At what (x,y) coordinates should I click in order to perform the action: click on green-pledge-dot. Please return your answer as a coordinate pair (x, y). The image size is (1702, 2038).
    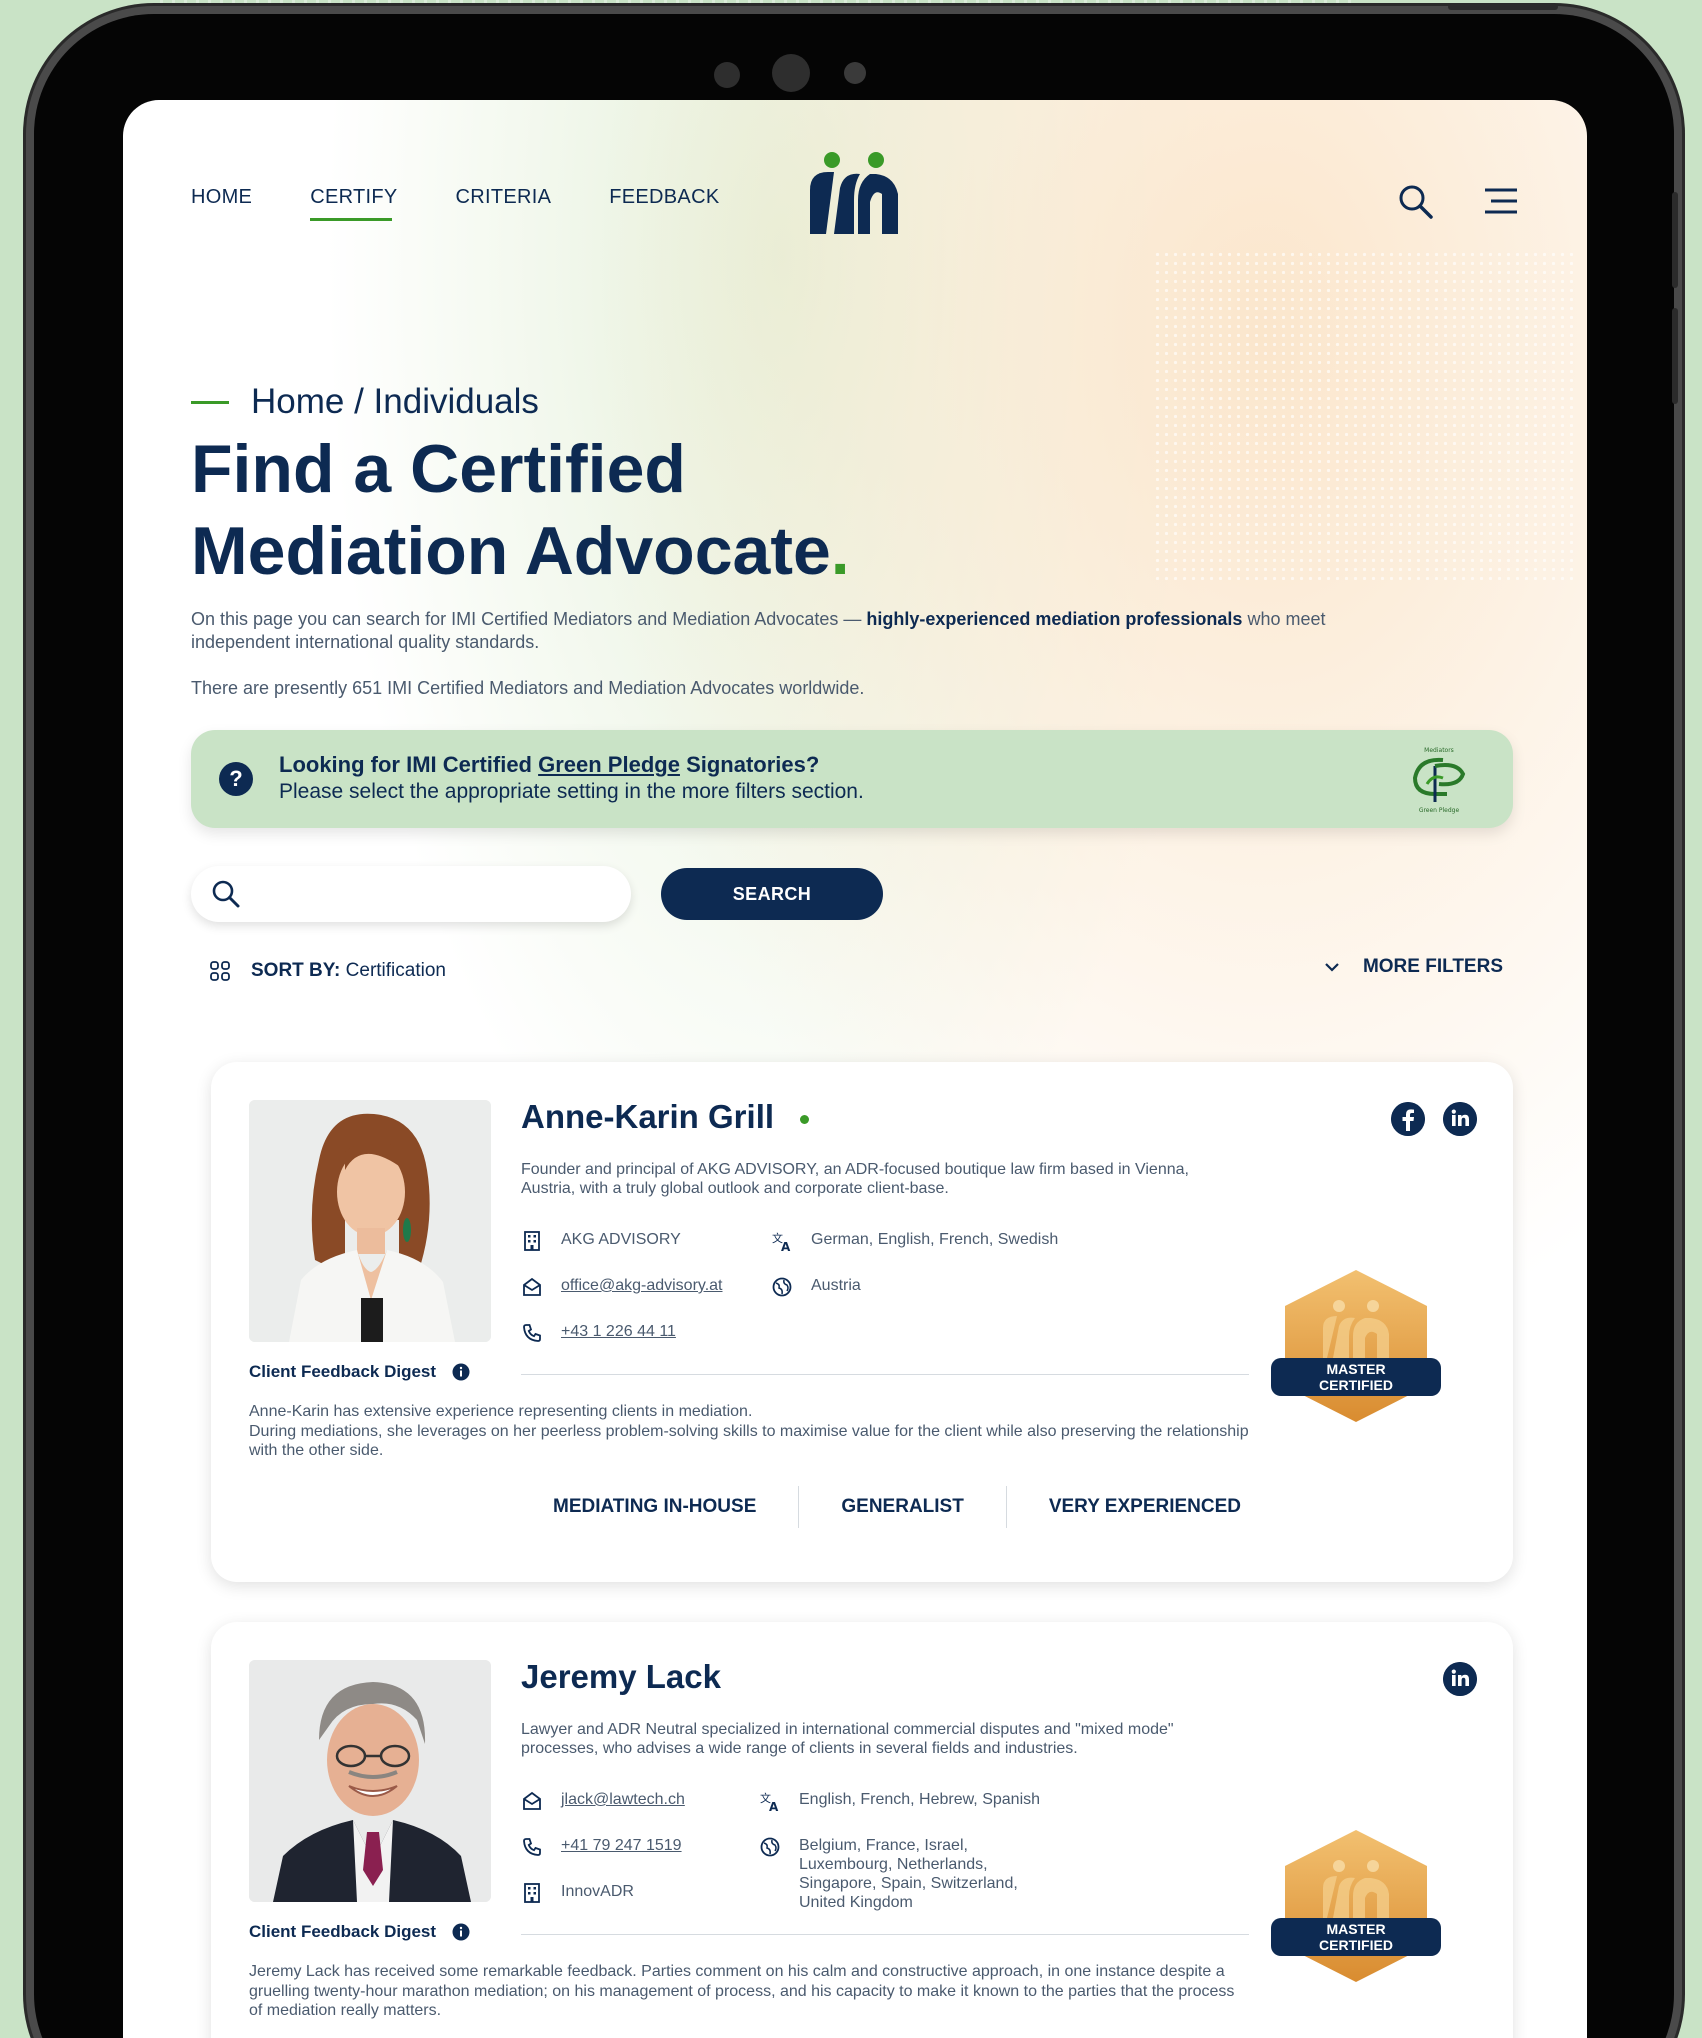
    Looking at the image, I should click on (805, 1119).